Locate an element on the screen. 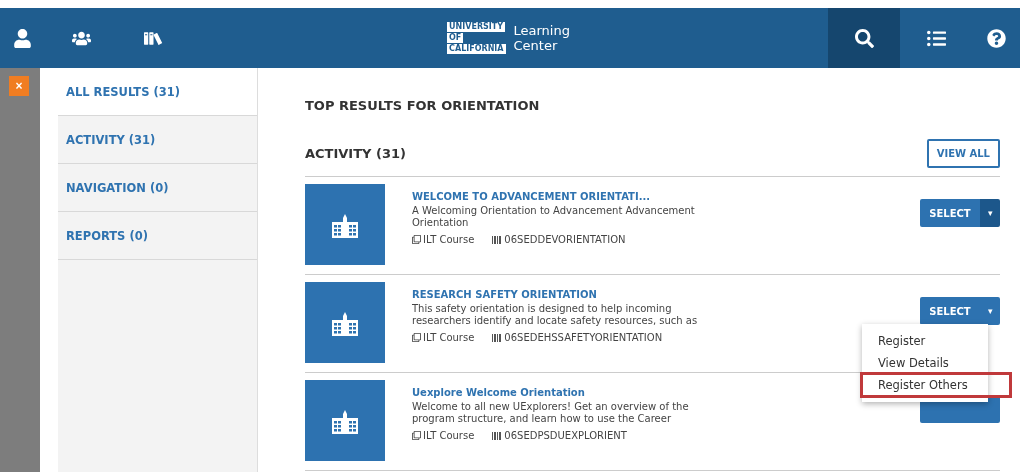 The image size is (1020, 472). course-title-link: RESEARCH SAFETY ORIENTATION is located at coordinates (652, 294).